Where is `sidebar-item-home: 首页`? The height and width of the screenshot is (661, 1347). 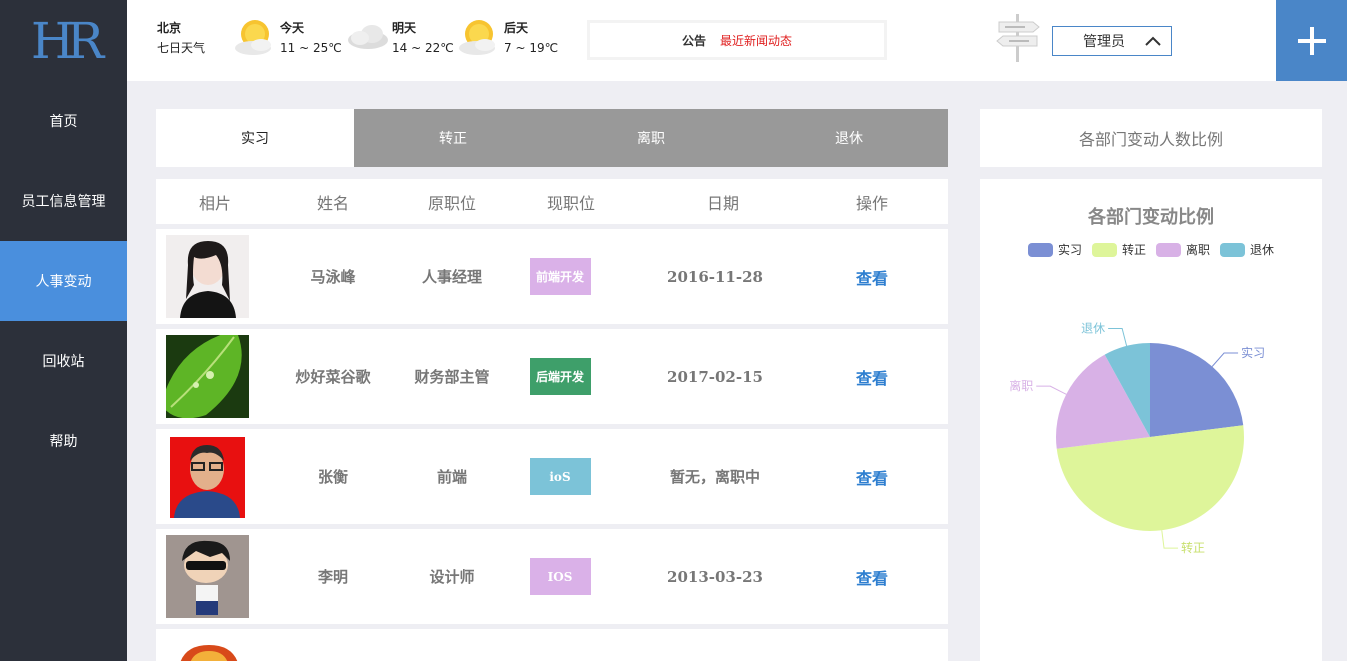
sidebar-item-home: 首页 is located at coordinates (63, 121).